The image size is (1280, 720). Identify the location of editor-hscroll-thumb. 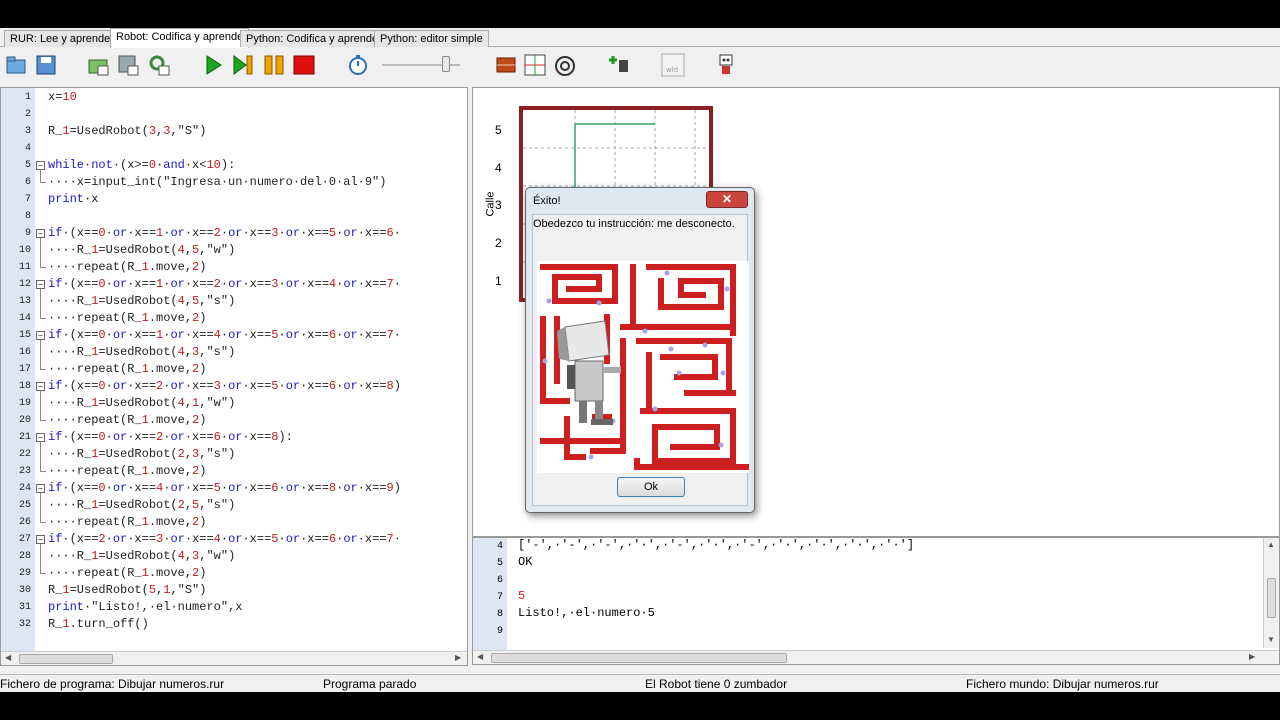
(66, 659).